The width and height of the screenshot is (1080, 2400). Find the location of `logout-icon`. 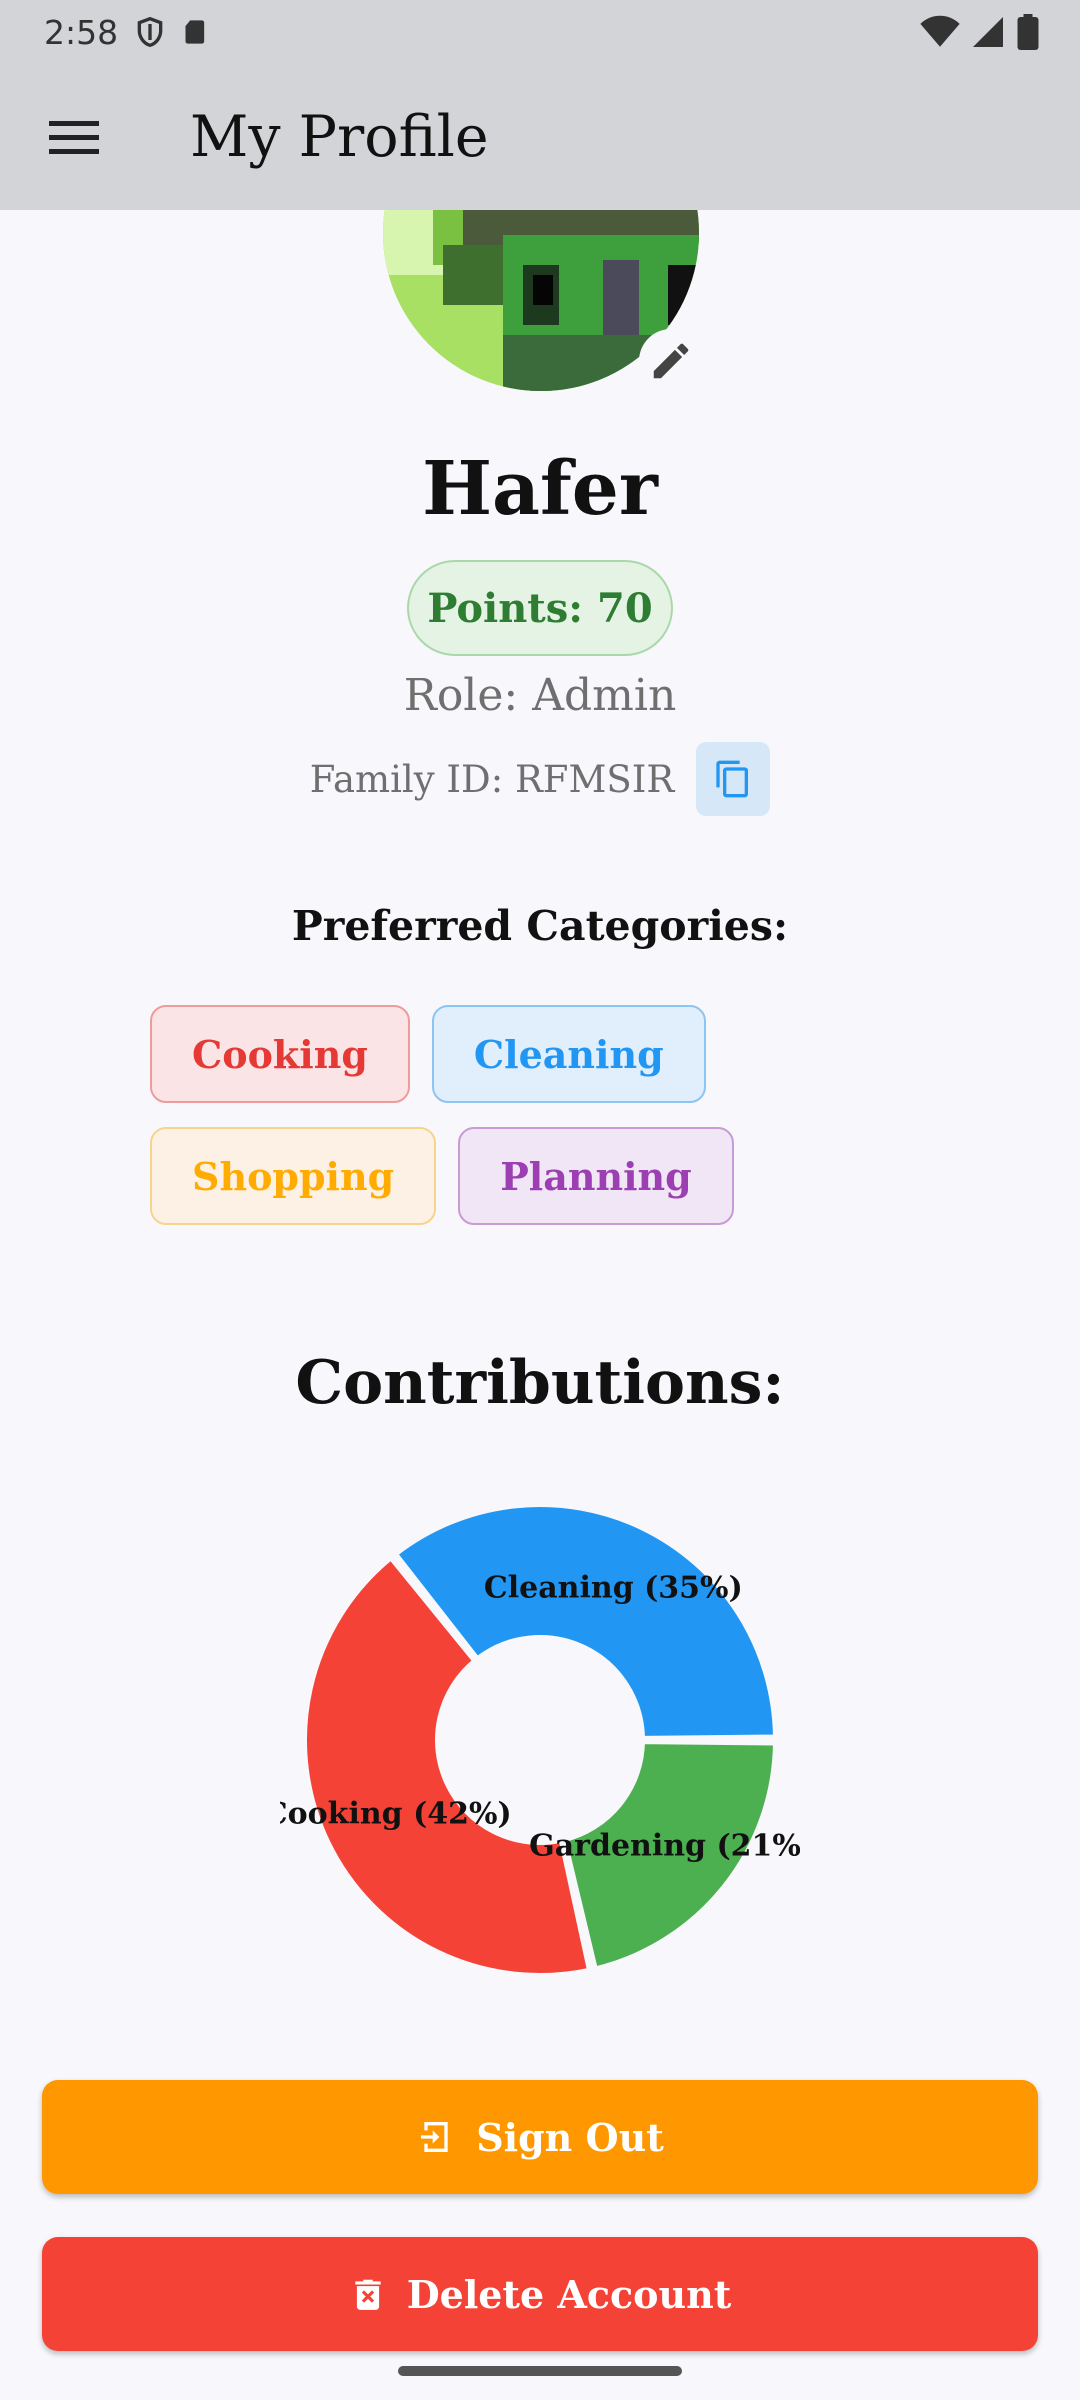

logout-icon is located at coordinates (434, 2137).